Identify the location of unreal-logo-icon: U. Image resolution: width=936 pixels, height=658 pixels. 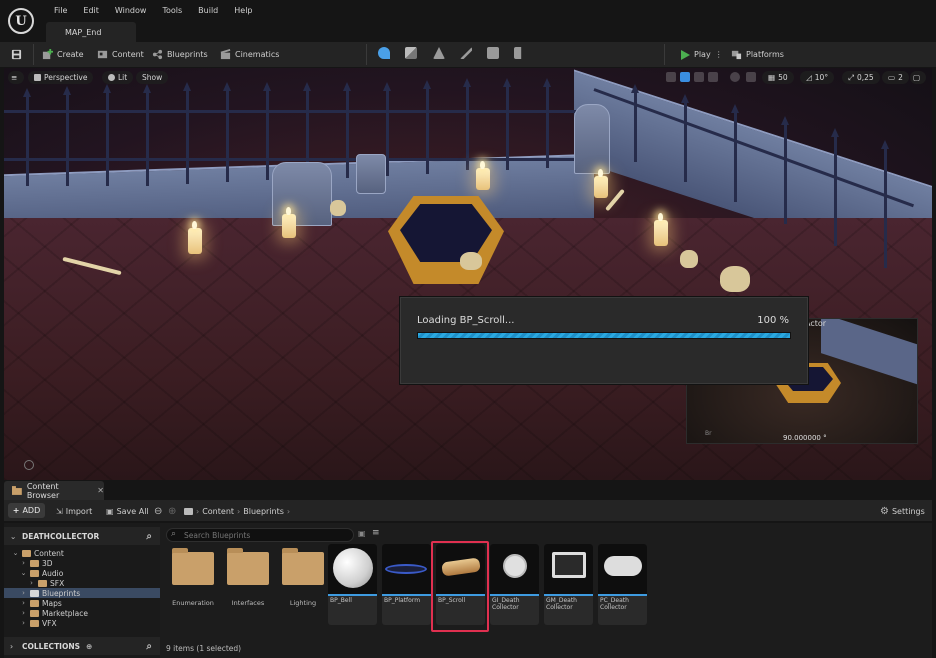
(21, 21).